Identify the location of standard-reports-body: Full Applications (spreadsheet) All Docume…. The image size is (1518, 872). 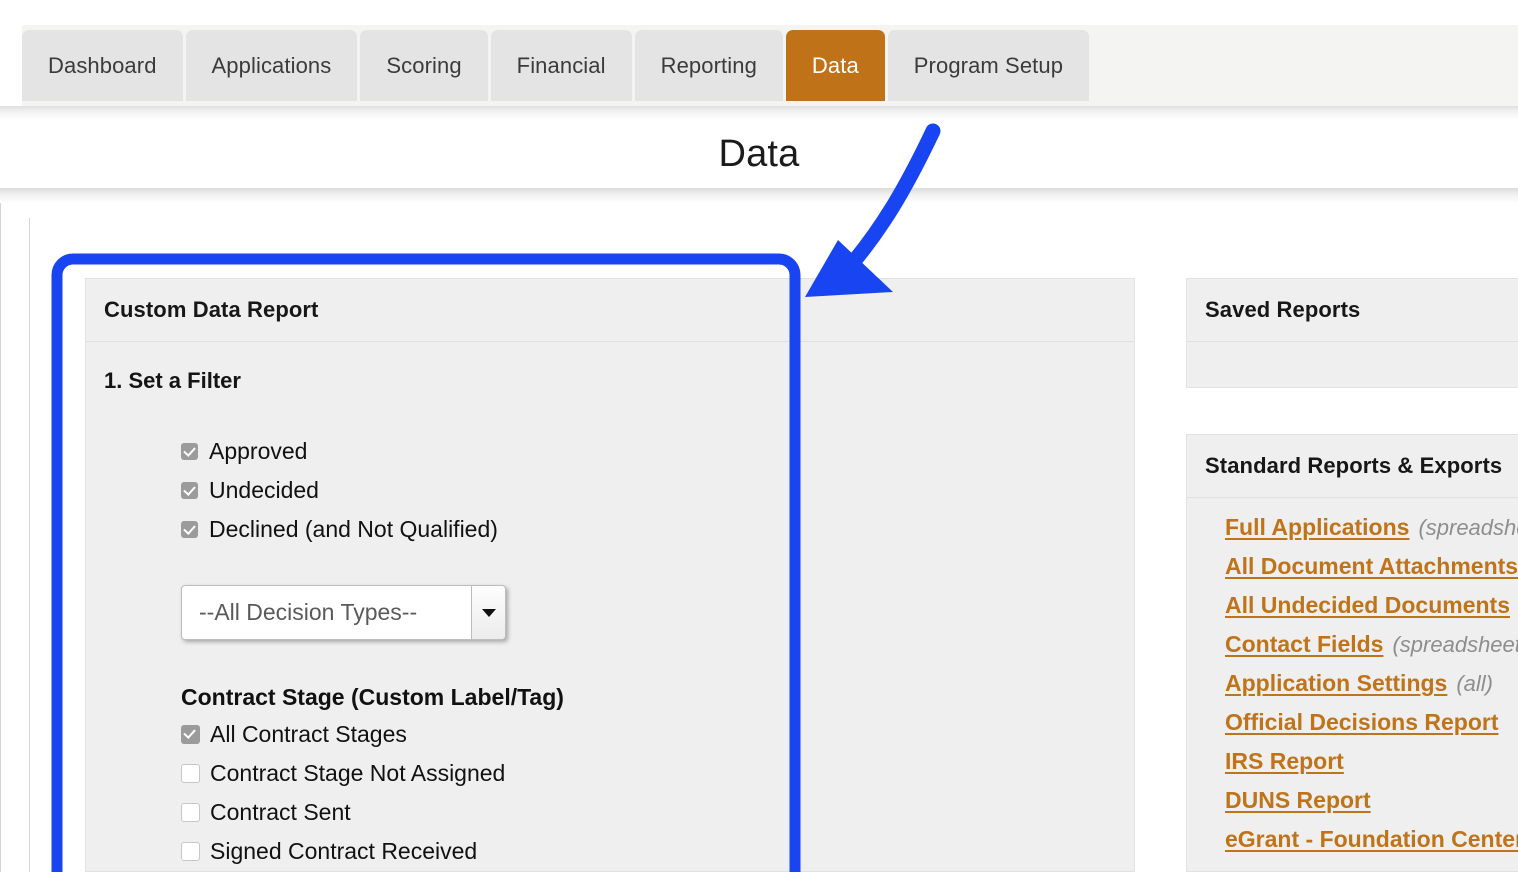
(1352, 685).